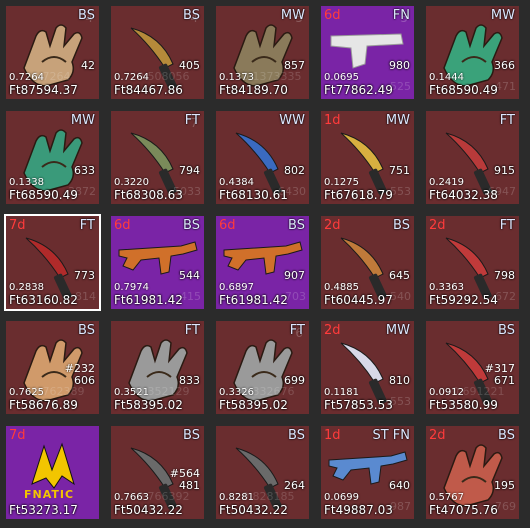 The height and width of the screenshot is (528, 530). I want to click on item-price: Ft68130.61, so click(253, 195).